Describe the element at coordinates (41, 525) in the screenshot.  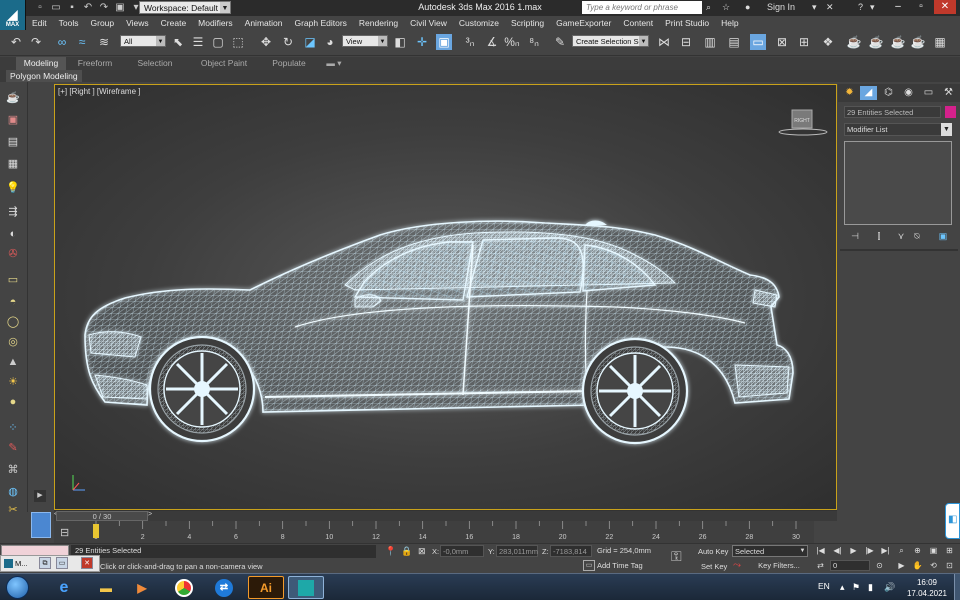
I see `mini-curve-editor-button` at that location.